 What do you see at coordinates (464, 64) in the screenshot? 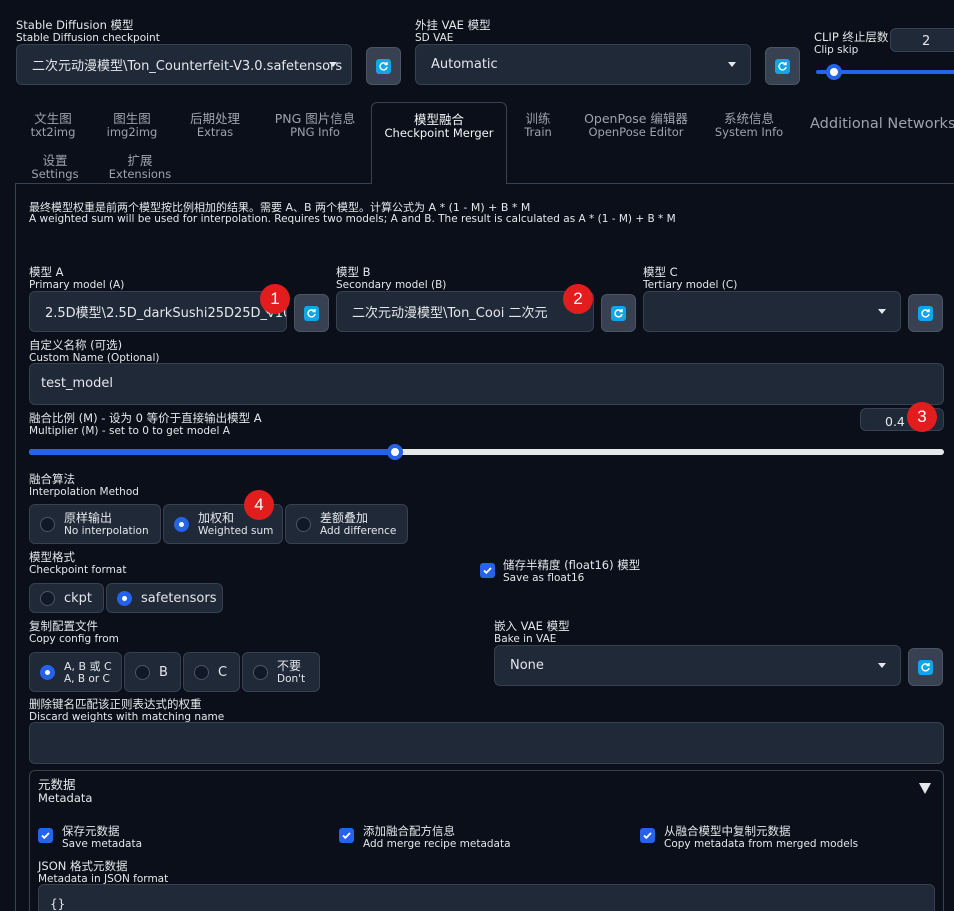
I see `vae-value: Automatic` at bounding box center [464, 64].